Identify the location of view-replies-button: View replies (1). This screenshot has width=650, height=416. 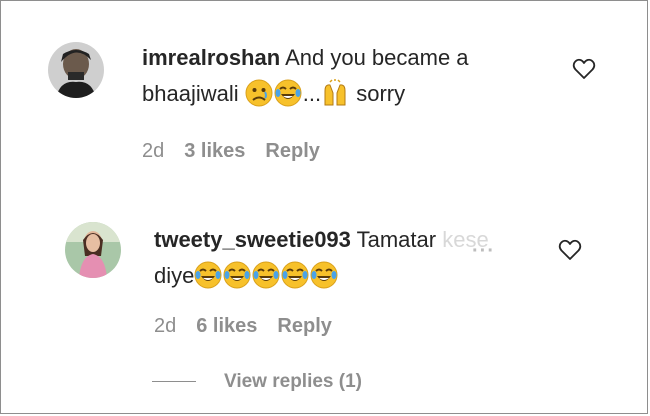
(257, 382).